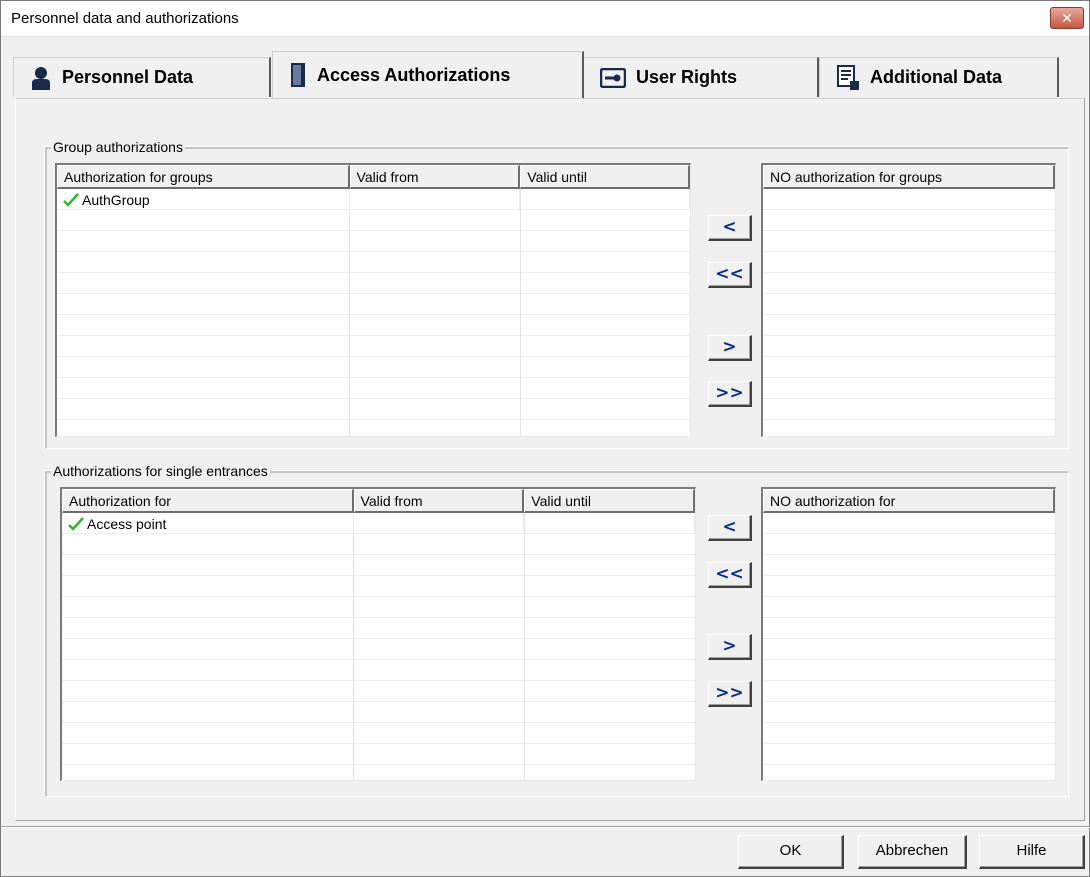 This screenshot has width=1090, height=877. Describe the element at coordinates (1067, 18) in the screenshot. I see `close-button: ✕` at that location.